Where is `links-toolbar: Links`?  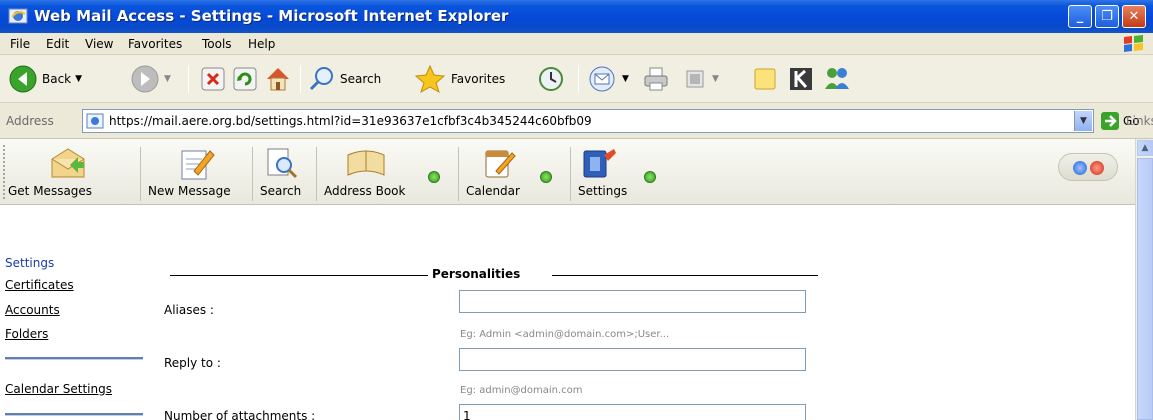
links-toolbar: Links is located at coordinates (1139, 121).